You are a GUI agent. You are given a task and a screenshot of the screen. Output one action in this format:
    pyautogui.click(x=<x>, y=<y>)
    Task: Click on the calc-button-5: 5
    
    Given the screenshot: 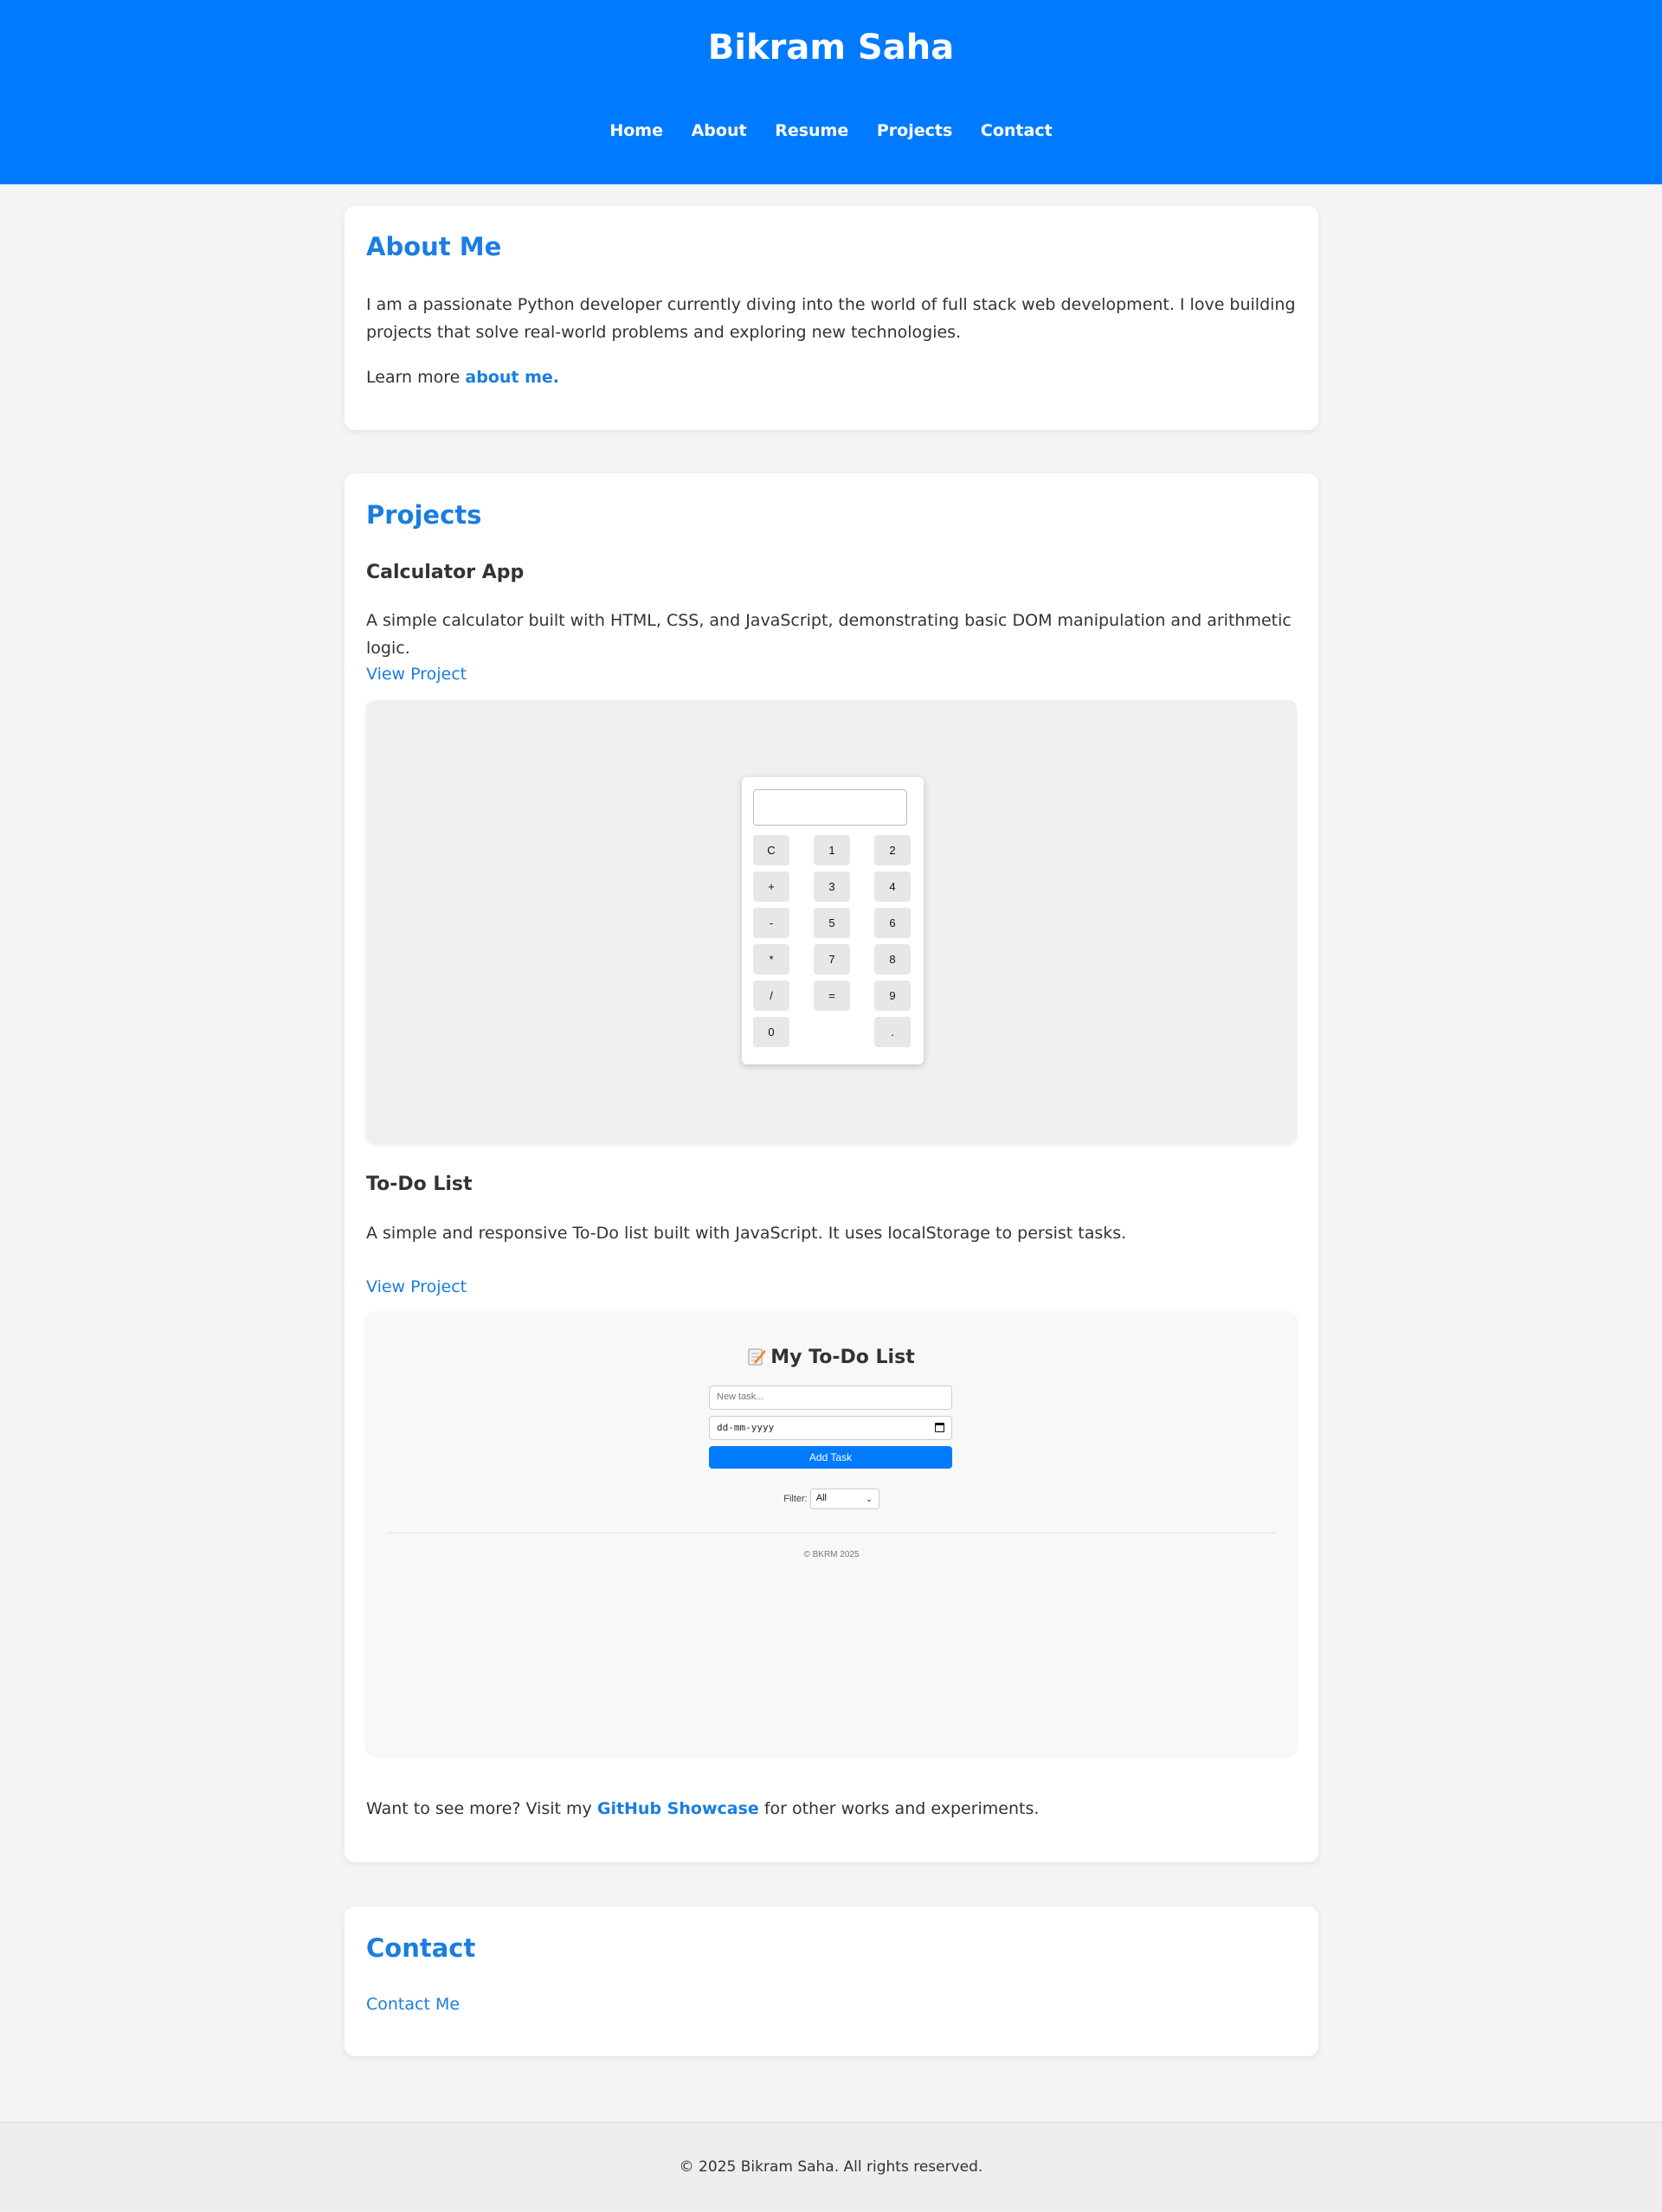 What is the action you would take?
    pyautogui.click(x=832, y=923)
    